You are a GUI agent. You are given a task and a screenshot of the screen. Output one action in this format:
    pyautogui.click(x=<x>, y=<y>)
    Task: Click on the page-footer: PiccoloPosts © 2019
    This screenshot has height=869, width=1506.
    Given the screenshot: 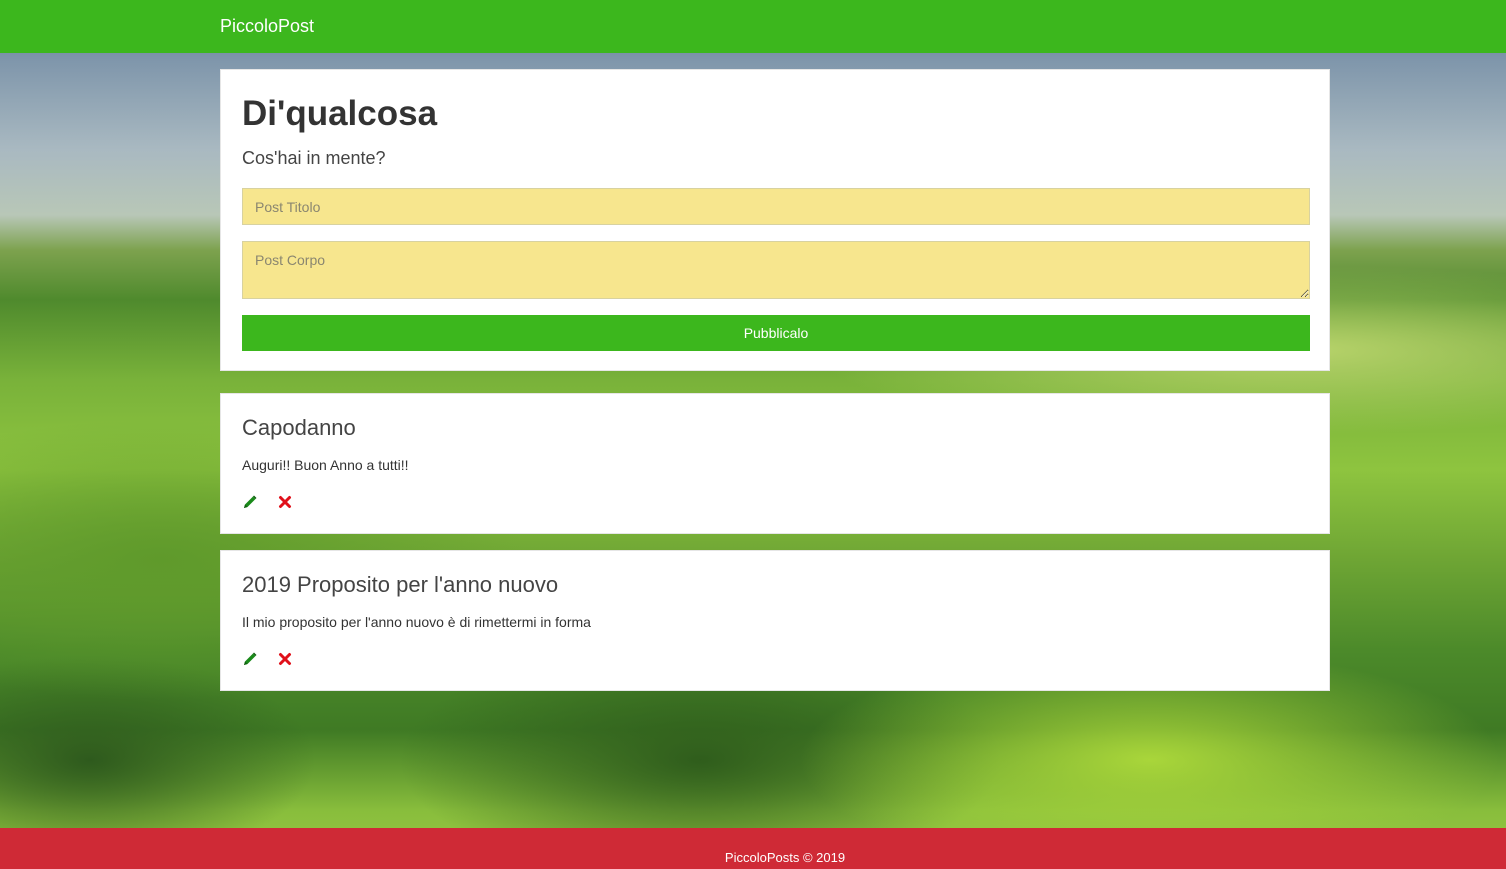 What is the action you would take?
    pyautogui.click(x=753, y=848)
    